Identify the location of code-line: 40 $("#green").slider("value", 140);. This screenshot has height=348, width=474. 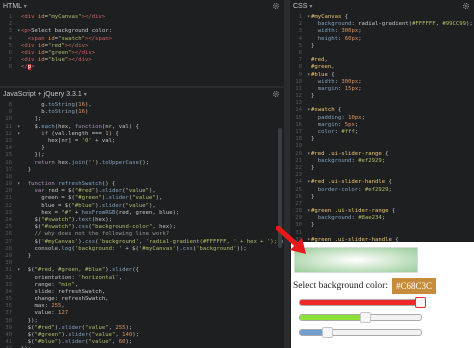
(142, 335).